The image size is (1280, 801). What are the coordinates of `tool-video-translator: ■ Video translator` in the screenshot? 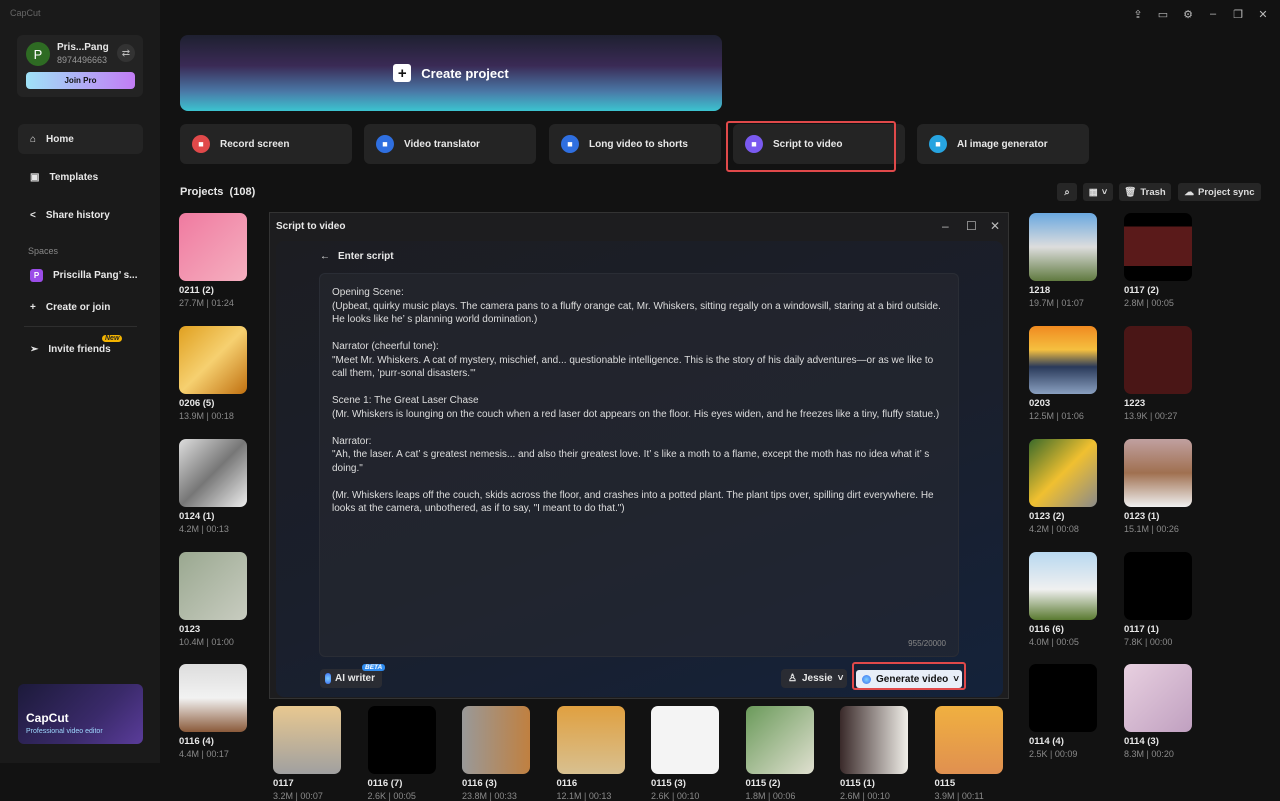 It's located at (450, 144).